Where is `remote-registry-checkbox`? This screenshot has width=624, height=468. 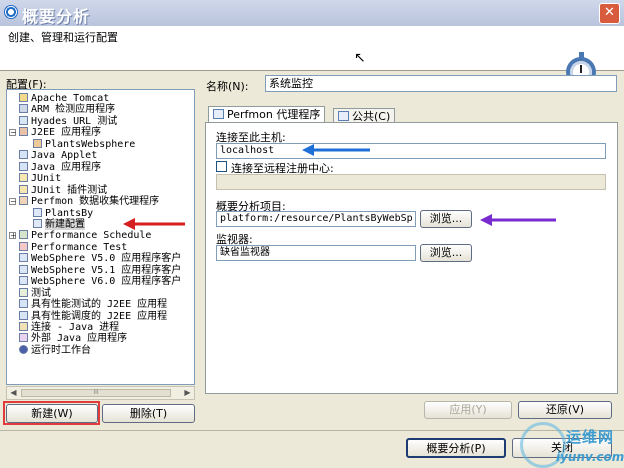 remote-registry-checkbox is located at coordinates (221, 166).